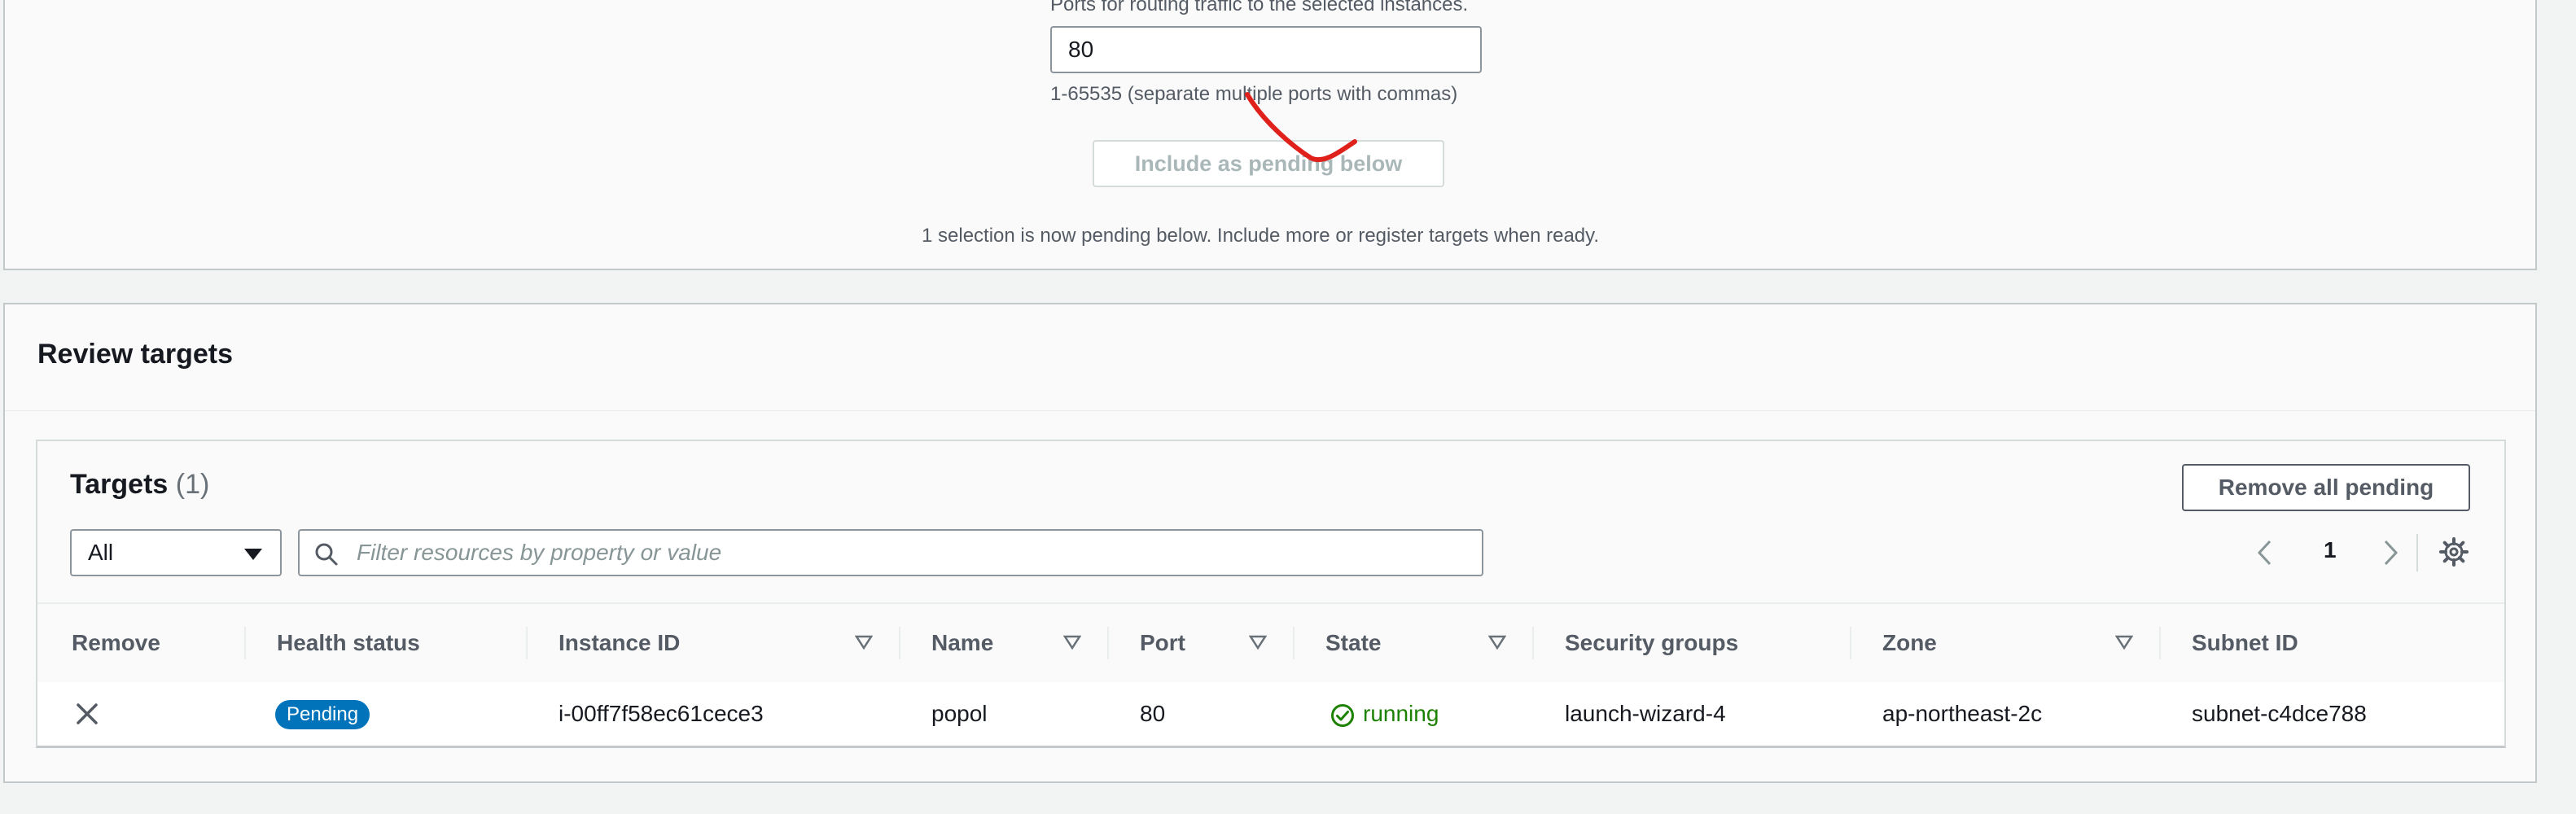  Describe the element at coordinates (619, 643) in the screenshot. I see `column-header-instance-id: Instance ID` at that location.